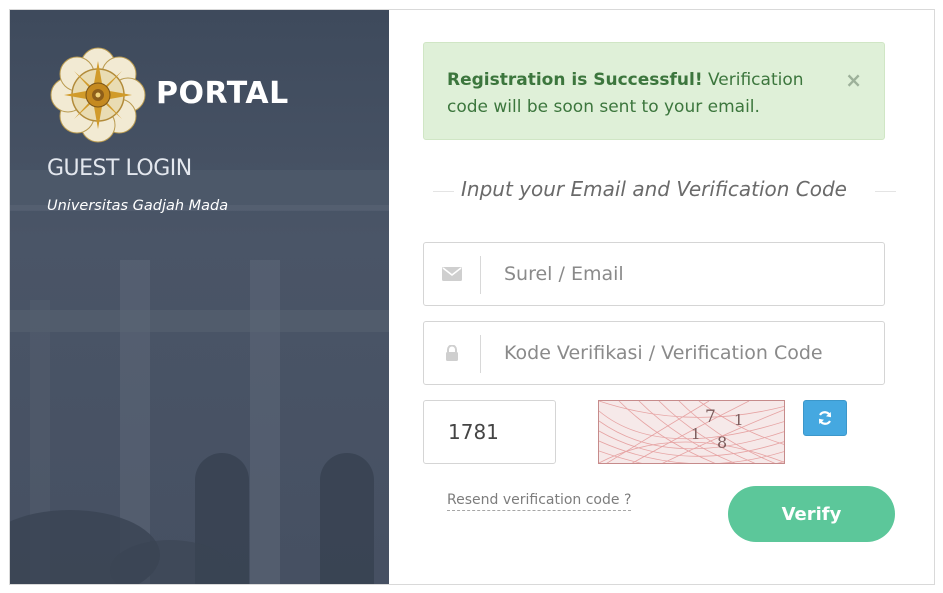 Image resolution: width=943 pixels, height=593 pixels. What do you see at coordinates (222, 93) in the screenshot?
I see `portal-title: PORTAL` at bounding box center [222, 93].